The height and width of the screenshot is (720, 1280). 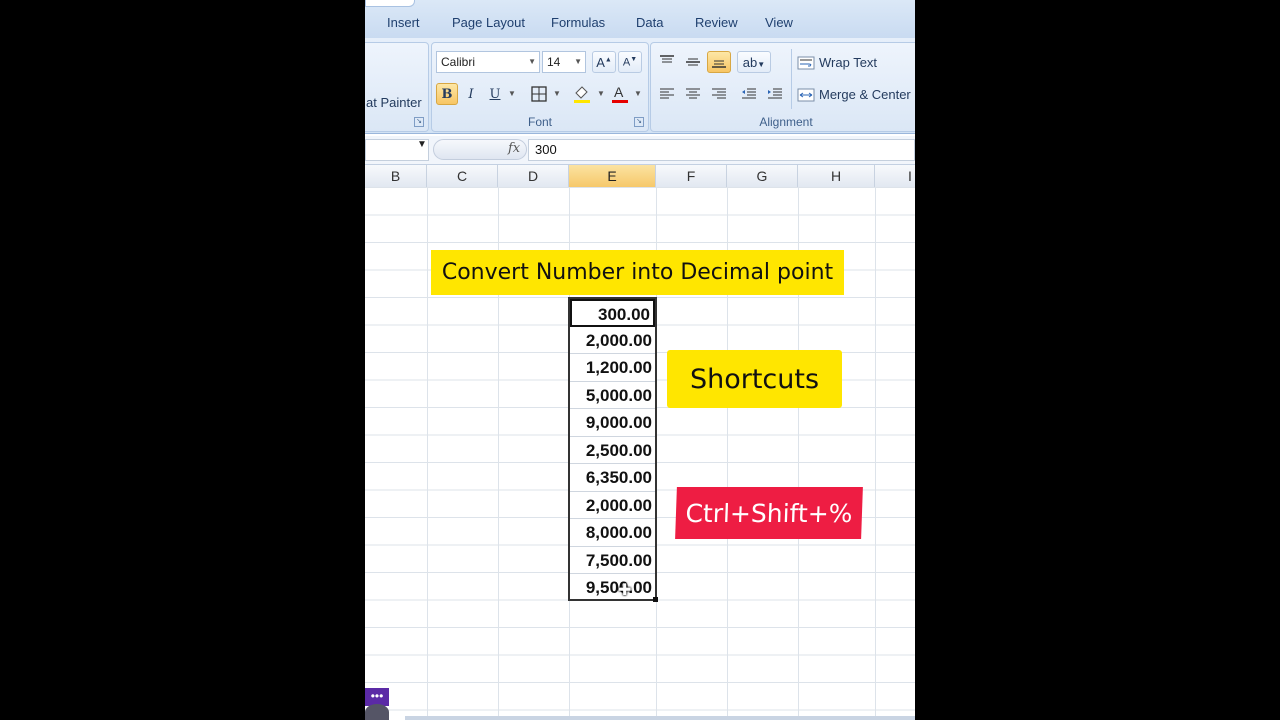 I want to click on align-right-icon, so click(x=719, y=93).